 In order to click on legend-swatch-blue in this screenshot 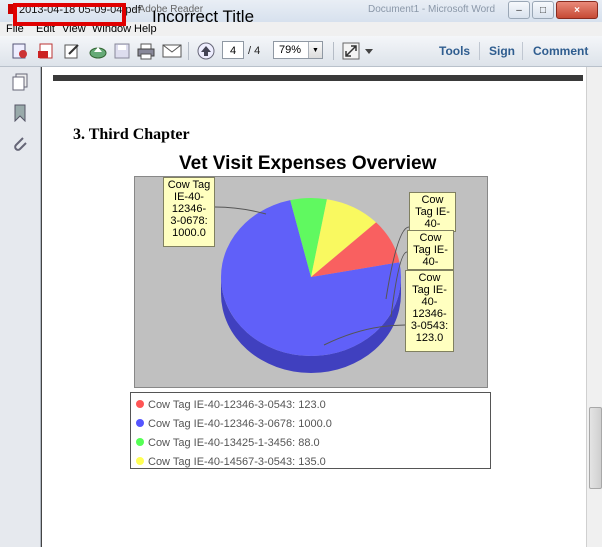, I will do `click(140, 423)`.